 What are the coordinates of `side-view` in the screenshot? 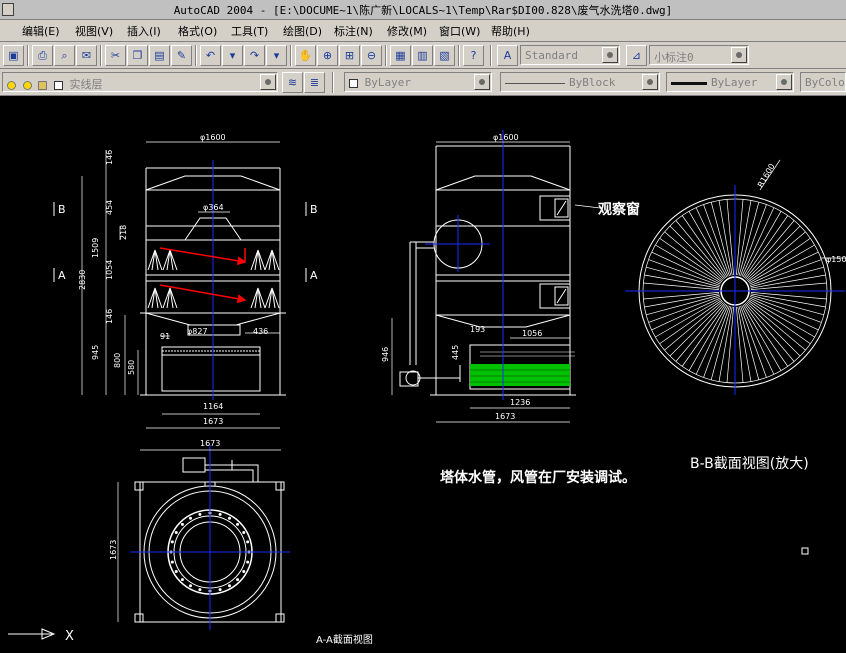 It's located at (487, 270).